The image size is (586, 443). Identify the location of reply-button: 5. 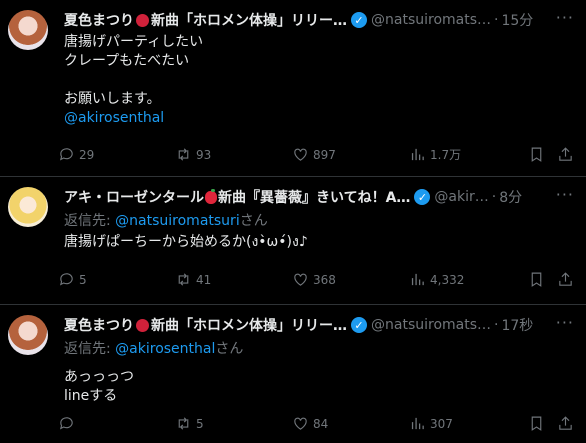
(116, 279).